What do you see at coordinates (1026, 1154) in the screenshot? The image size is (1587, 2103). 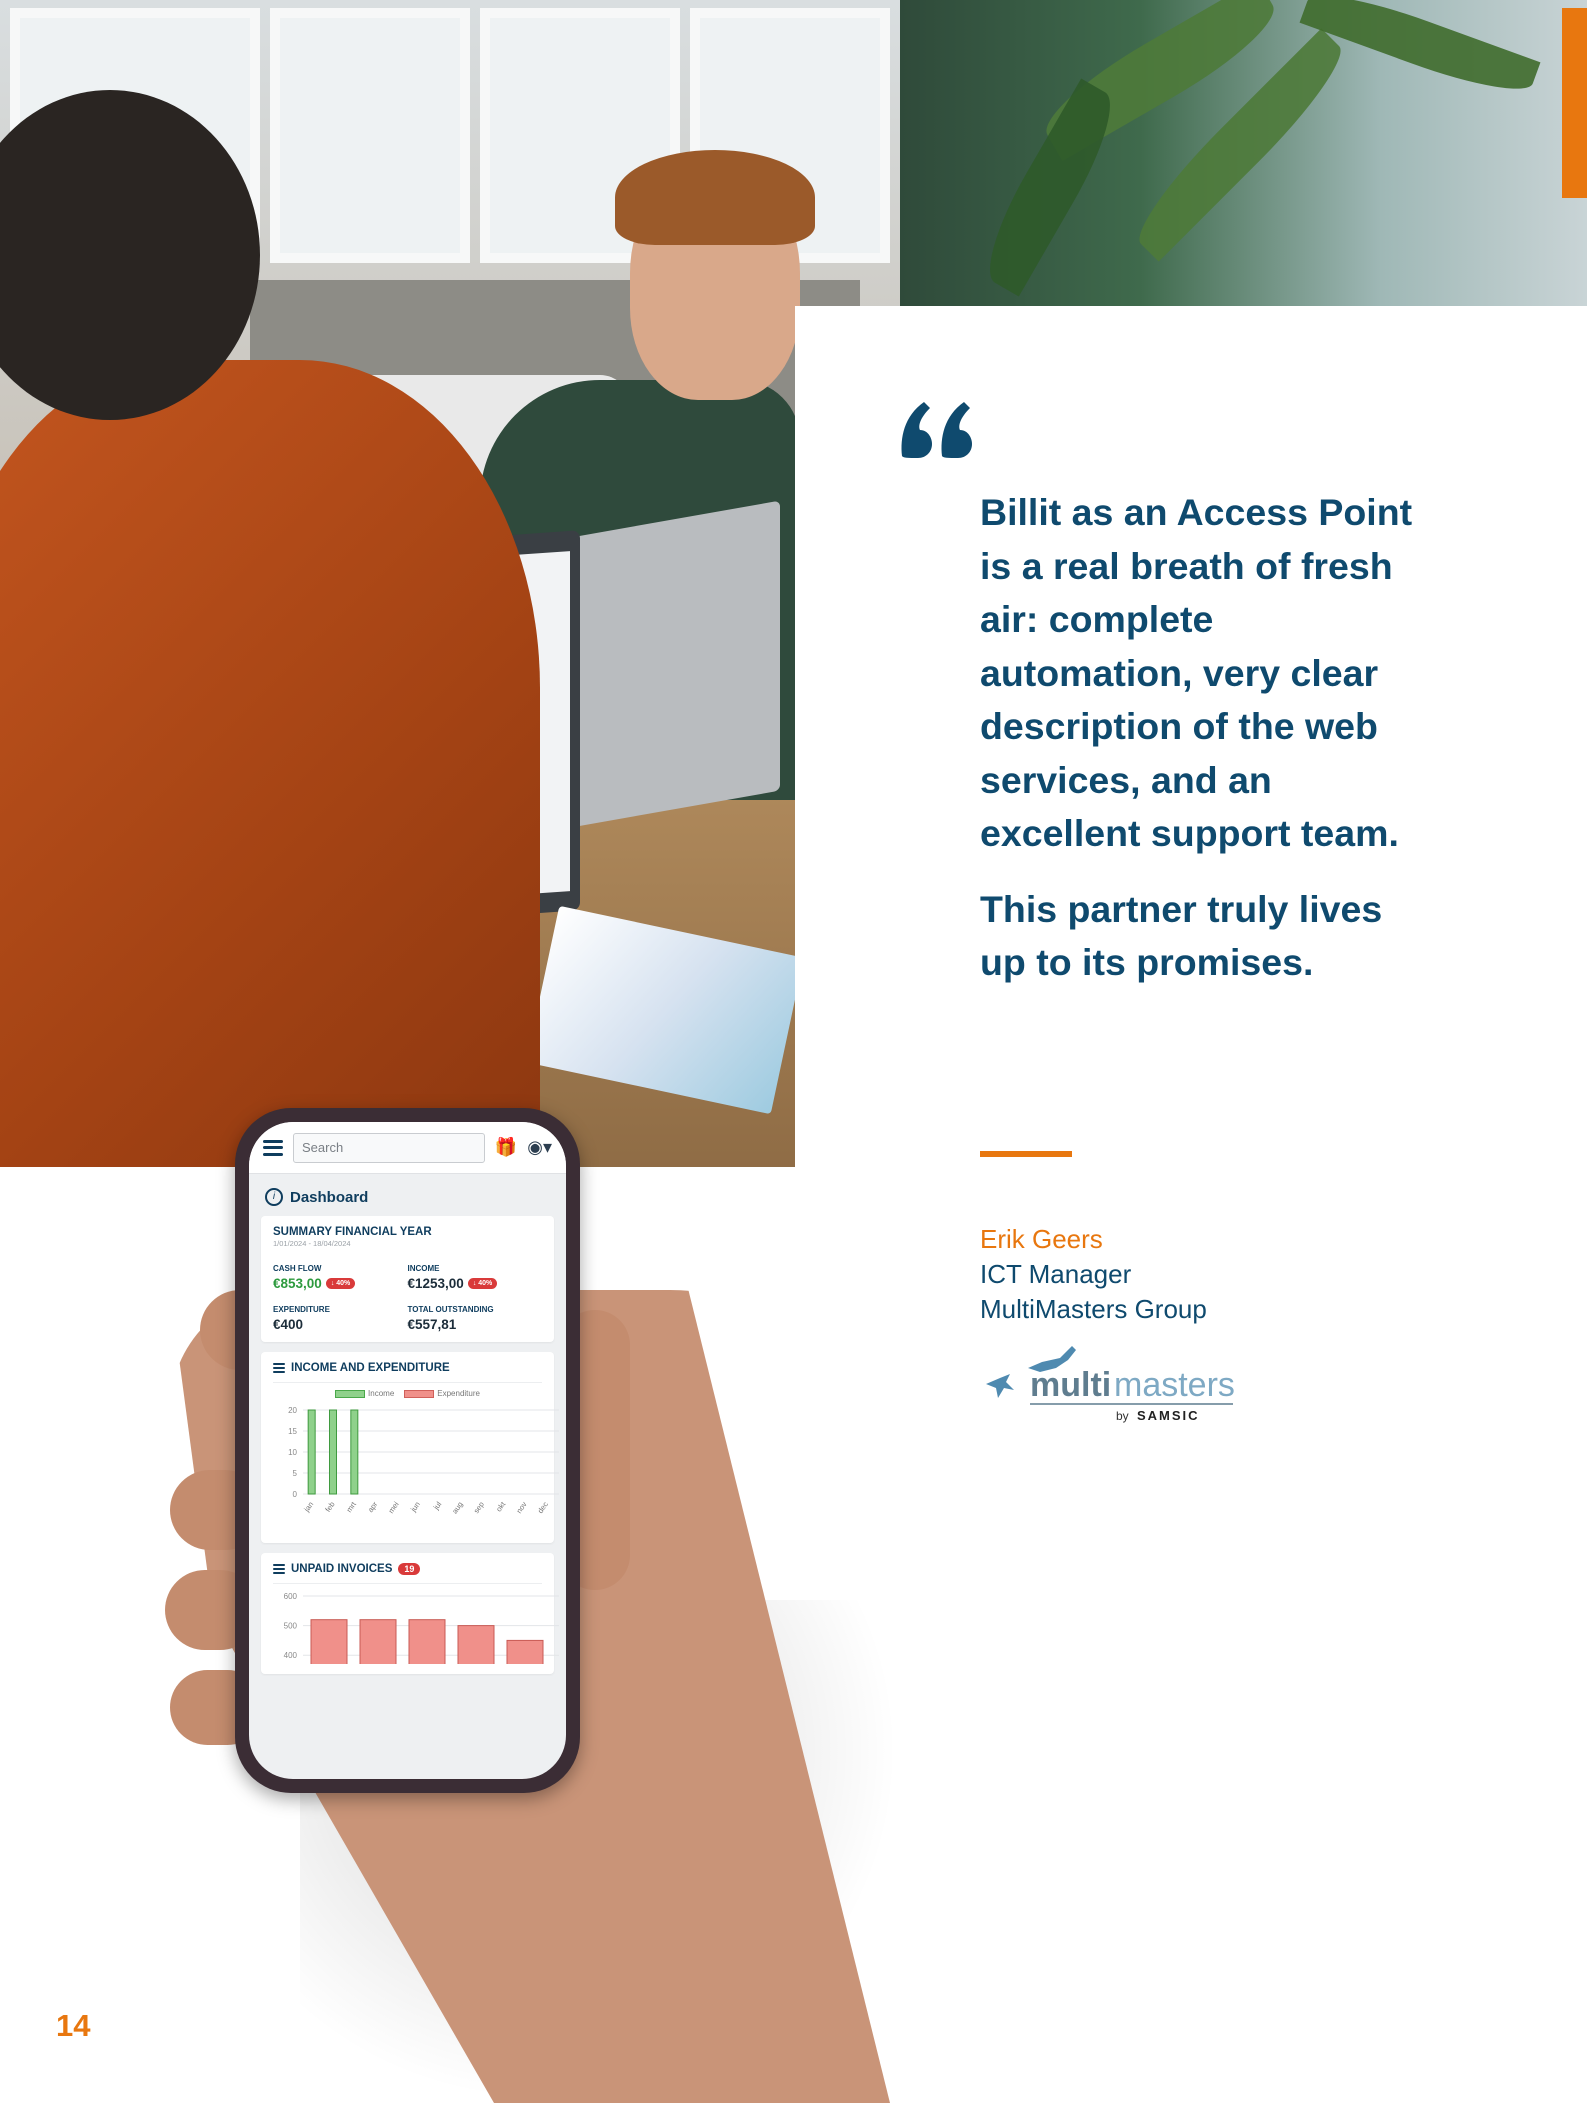 I see `accent-divider` at bounding box center [1026, 1154].